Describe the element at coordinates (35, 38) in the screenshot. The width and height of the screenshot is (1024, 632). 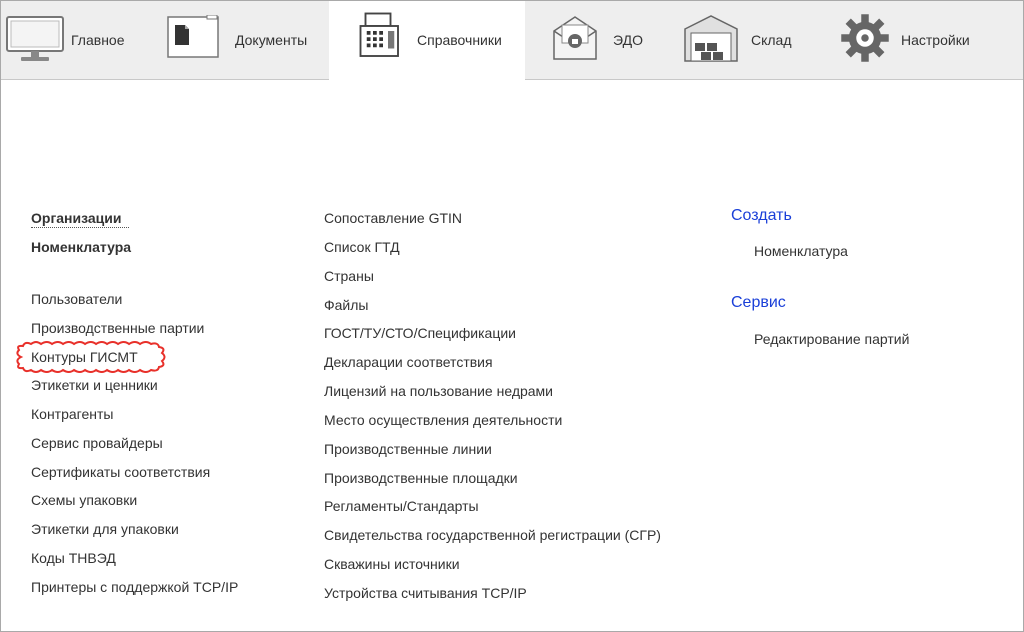
I see `monitor-icon` at that location.